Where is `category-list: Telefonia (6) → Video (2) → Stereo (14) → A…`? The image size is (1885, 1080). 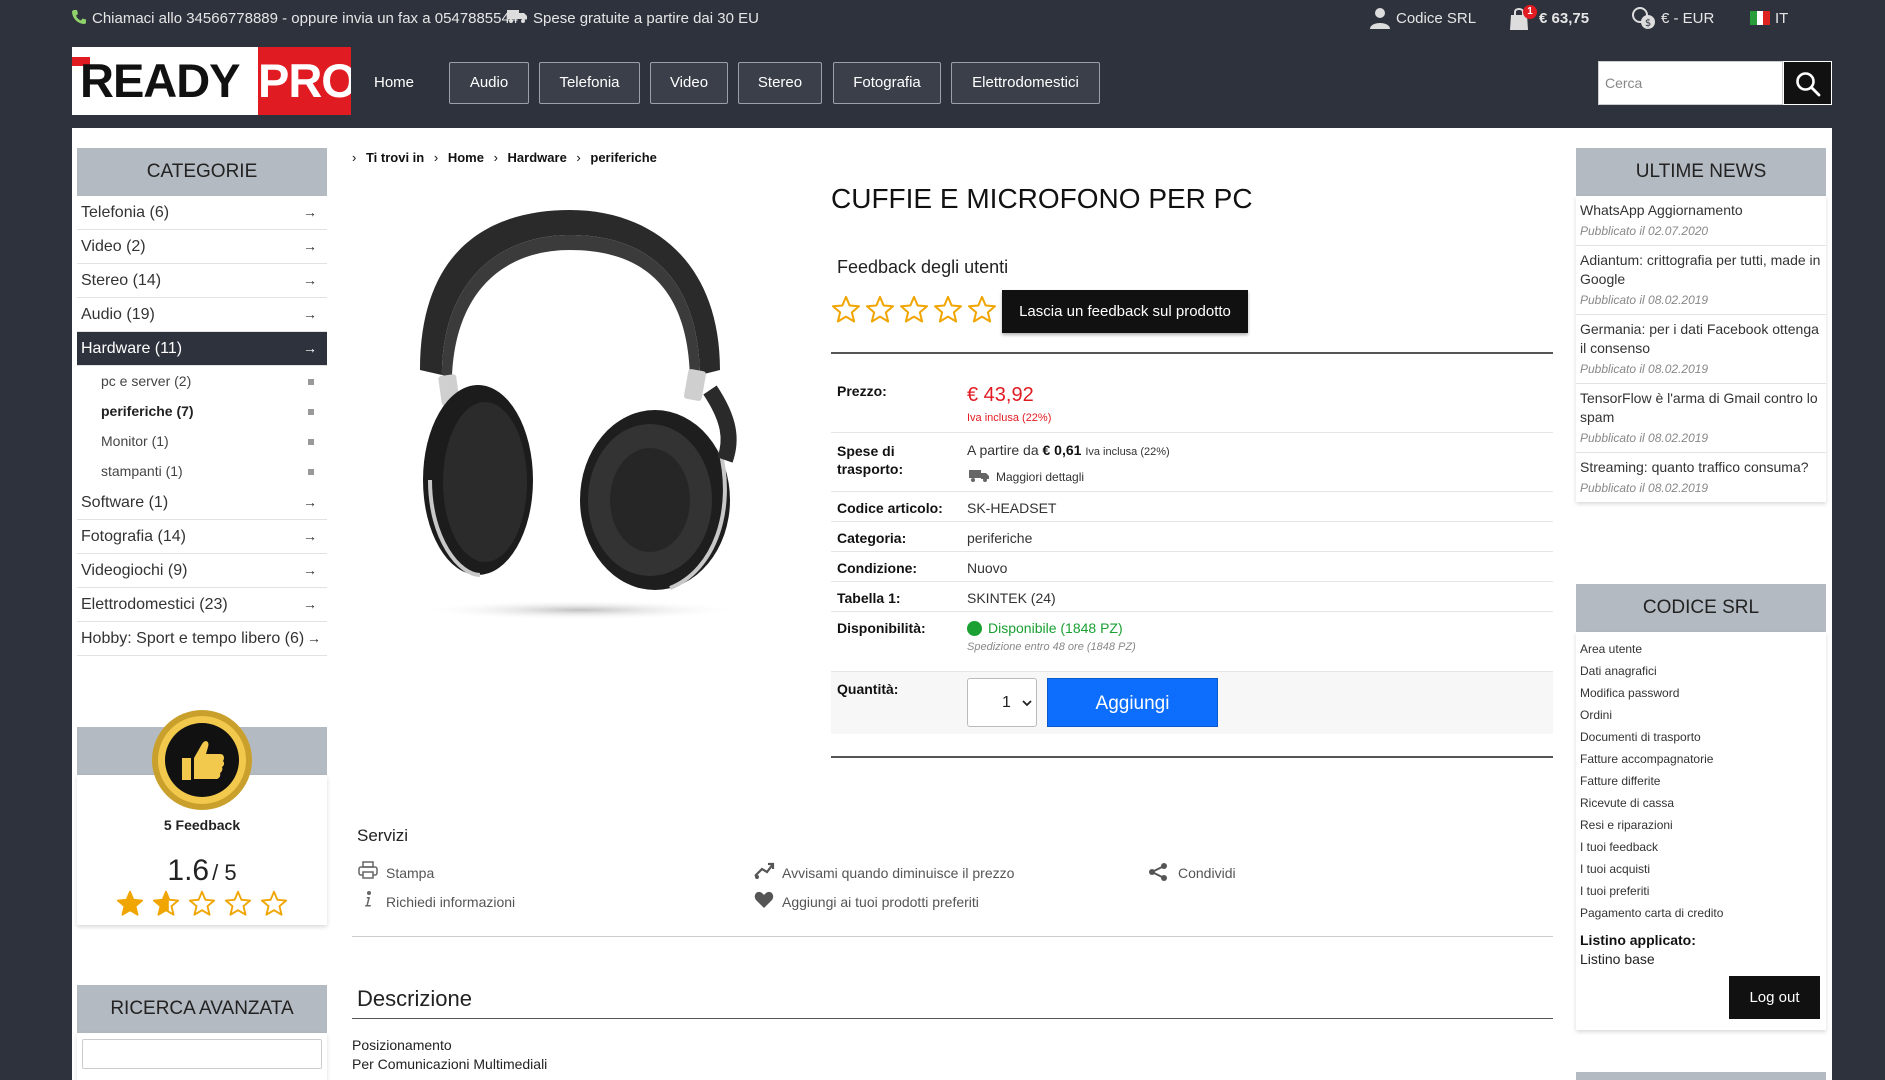
category-list: Telefonia (6) → Video (2) → Stereo (14) → A… is located at coordinates (202, 426).